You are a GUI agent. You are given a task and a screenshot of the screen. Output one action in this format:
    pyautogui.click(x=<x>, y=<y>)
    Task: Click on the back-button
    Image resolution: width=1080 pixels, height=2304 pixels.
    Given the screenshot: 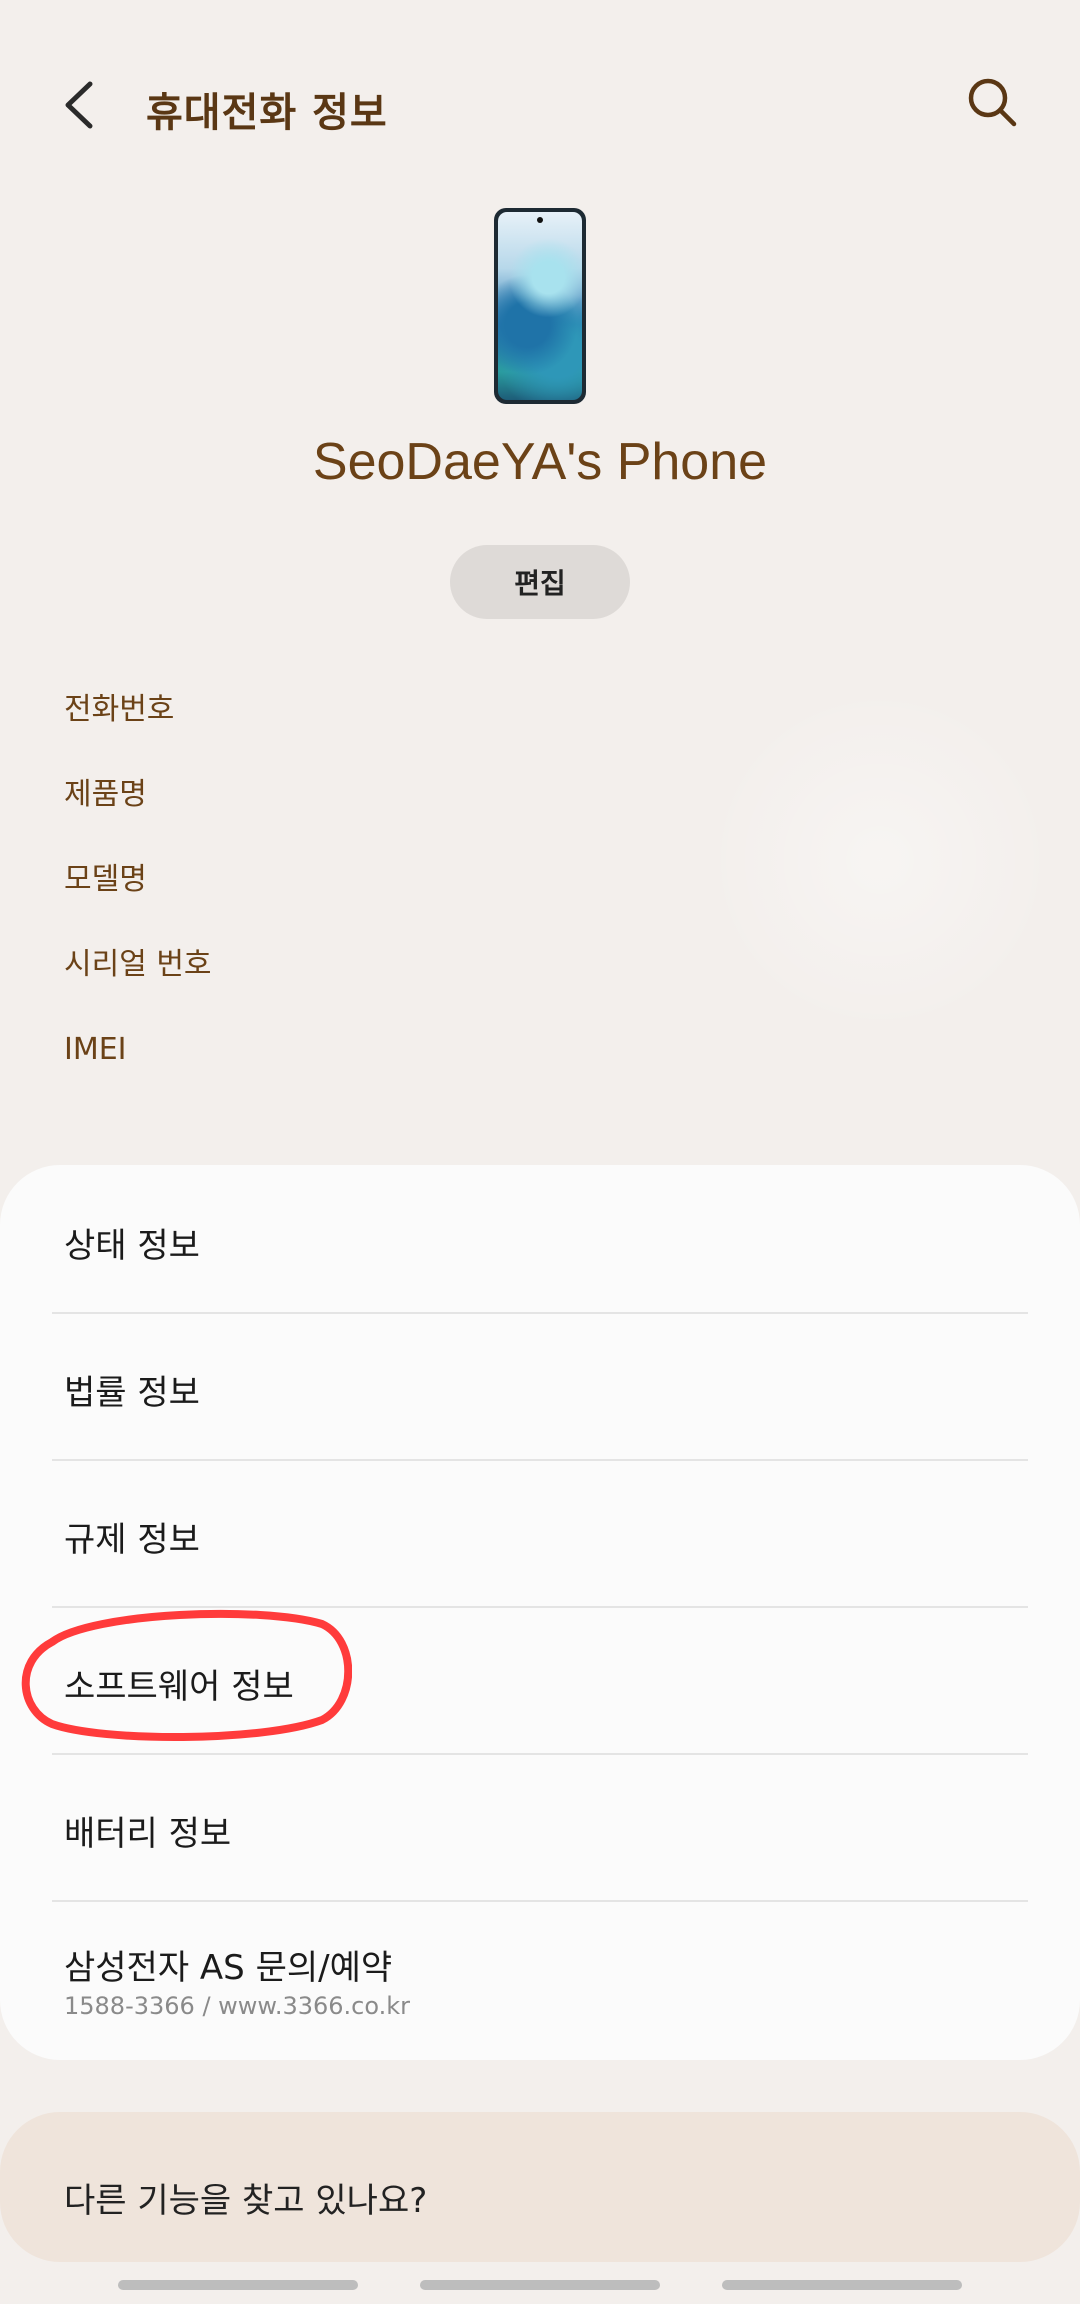 What is the action you would take?
    pyautogui.click(x=84, y=105)
    